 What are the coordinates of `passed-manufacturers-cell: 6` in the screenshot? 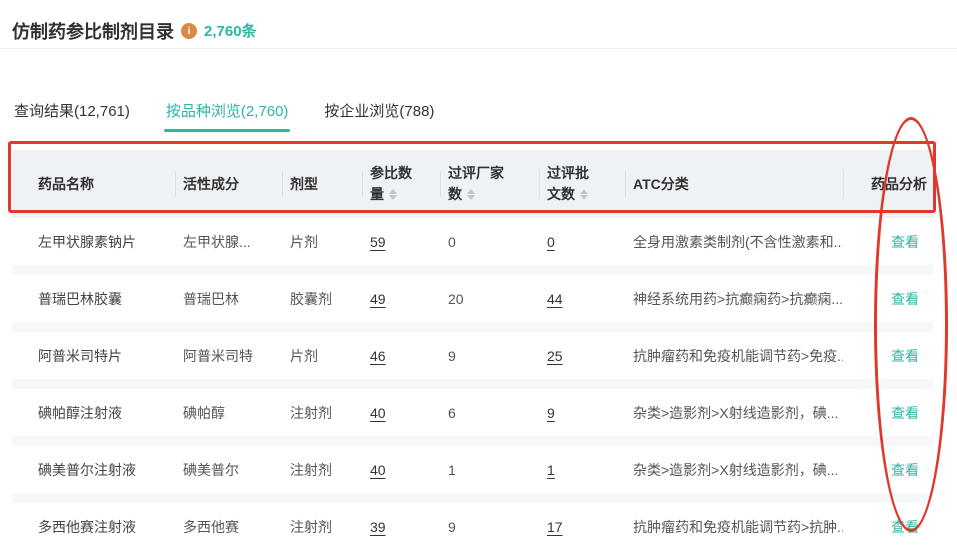 It's located at (489, 412).